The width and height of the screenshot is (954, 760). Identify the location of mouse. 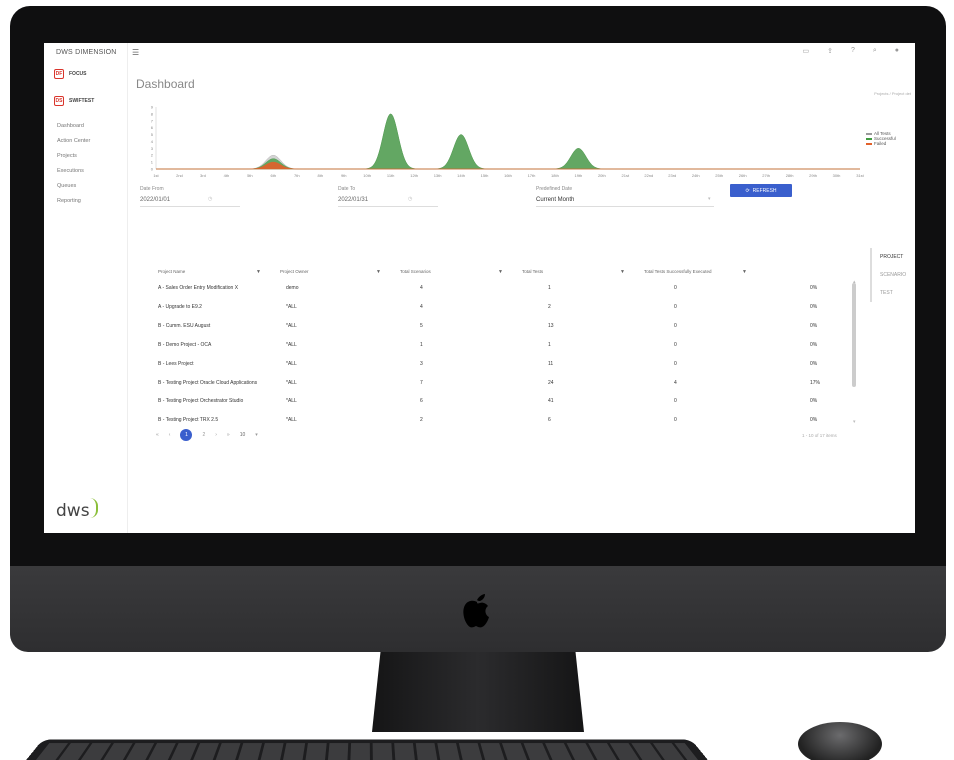
(840, 741).